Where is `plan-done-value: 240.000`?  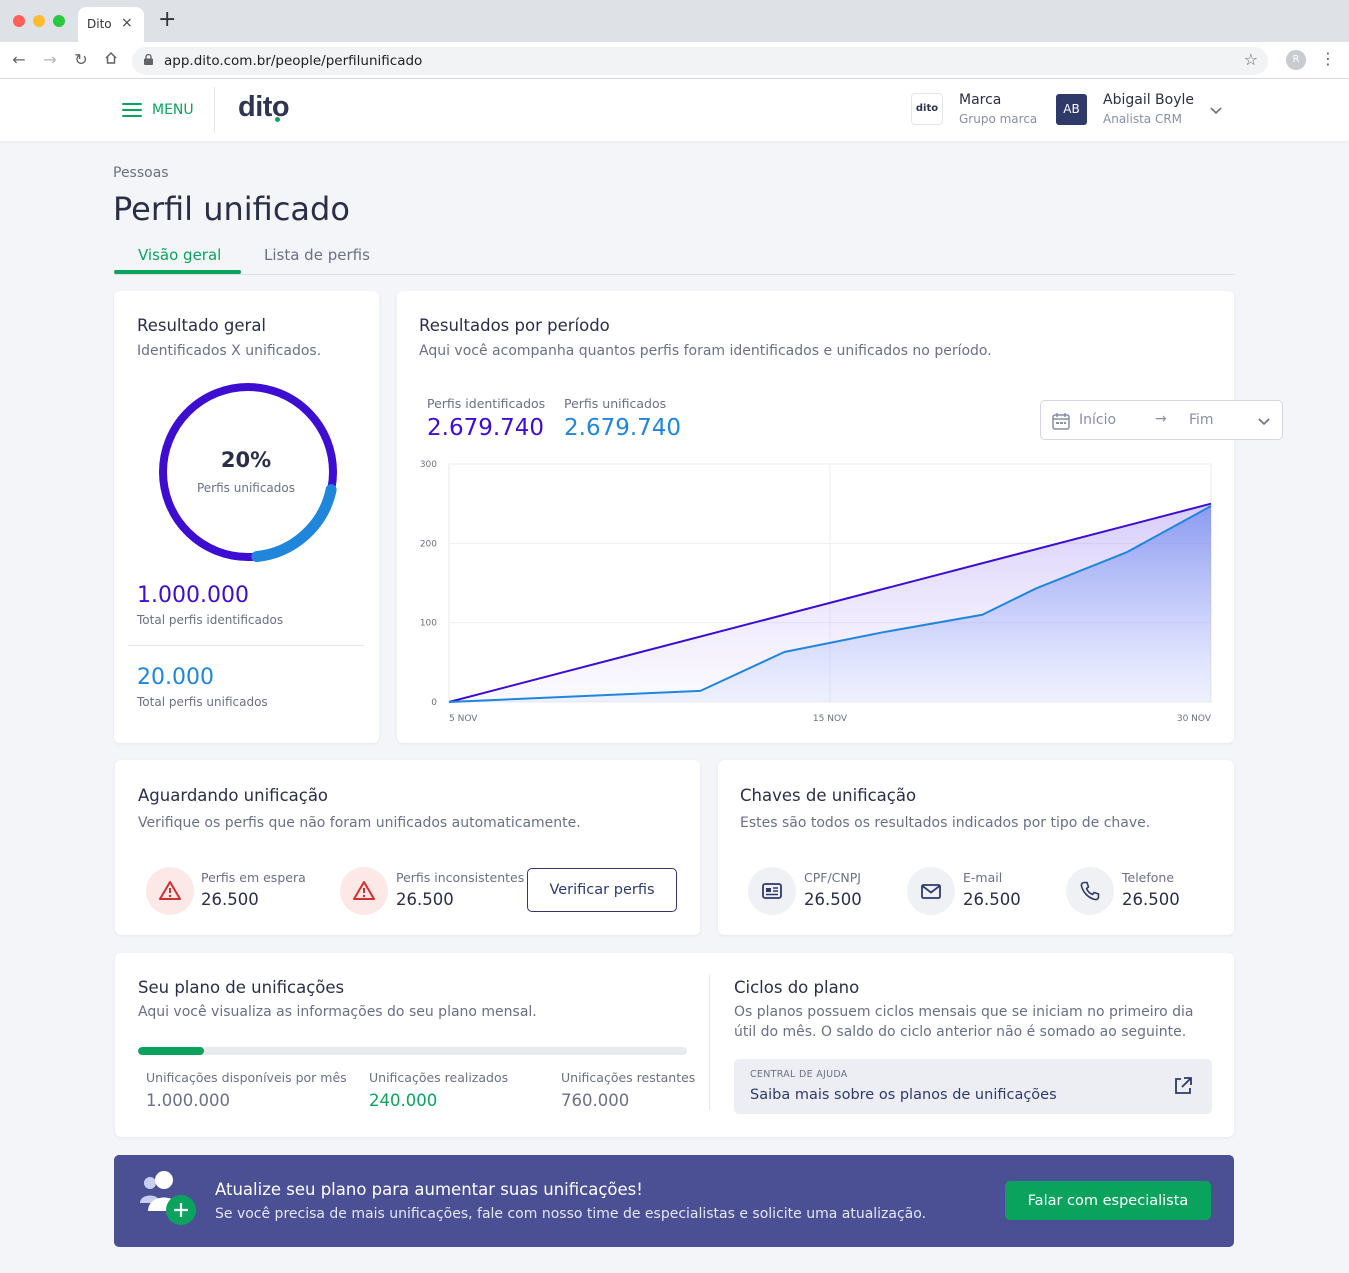 plan-done-value: 240.000 is located at coordinates (403, 1100).